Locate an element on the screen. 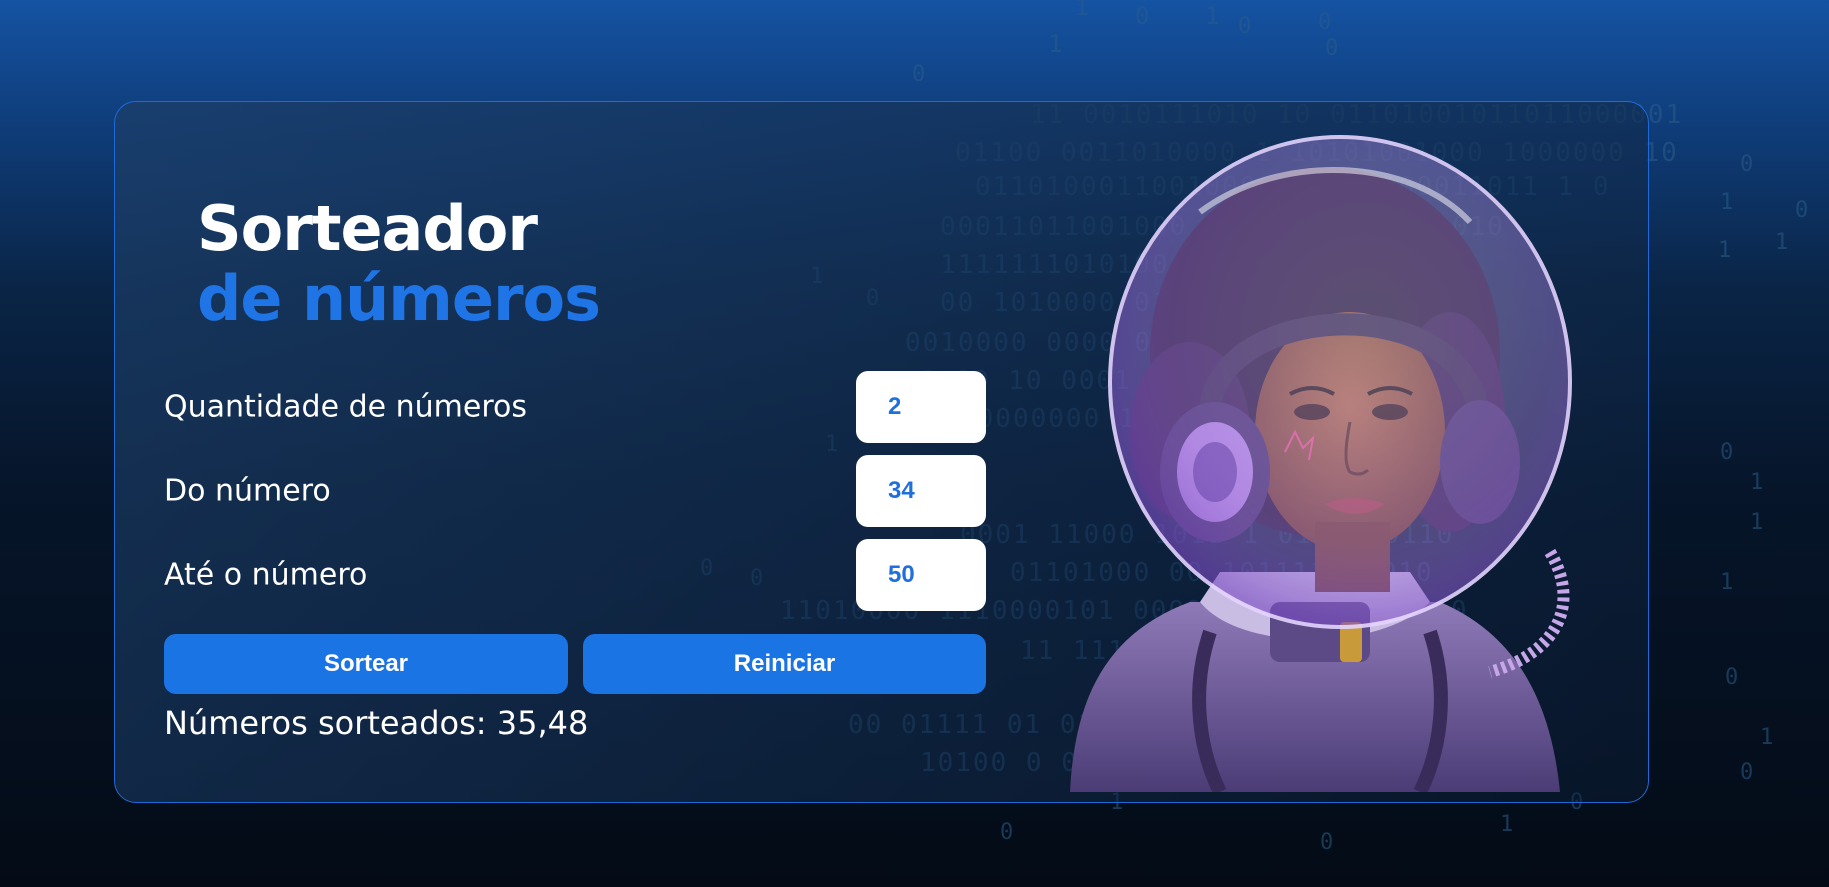  drawn-numbers-result: Números sorteados: 35,48 is located at coordinates (376, 723).